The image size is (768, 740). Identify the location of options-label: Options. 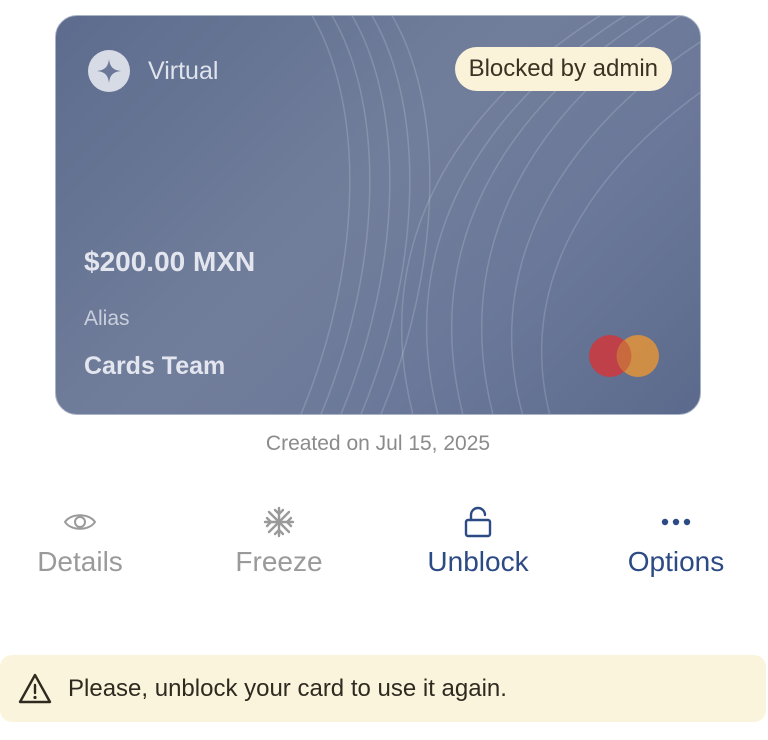
(676, 561).